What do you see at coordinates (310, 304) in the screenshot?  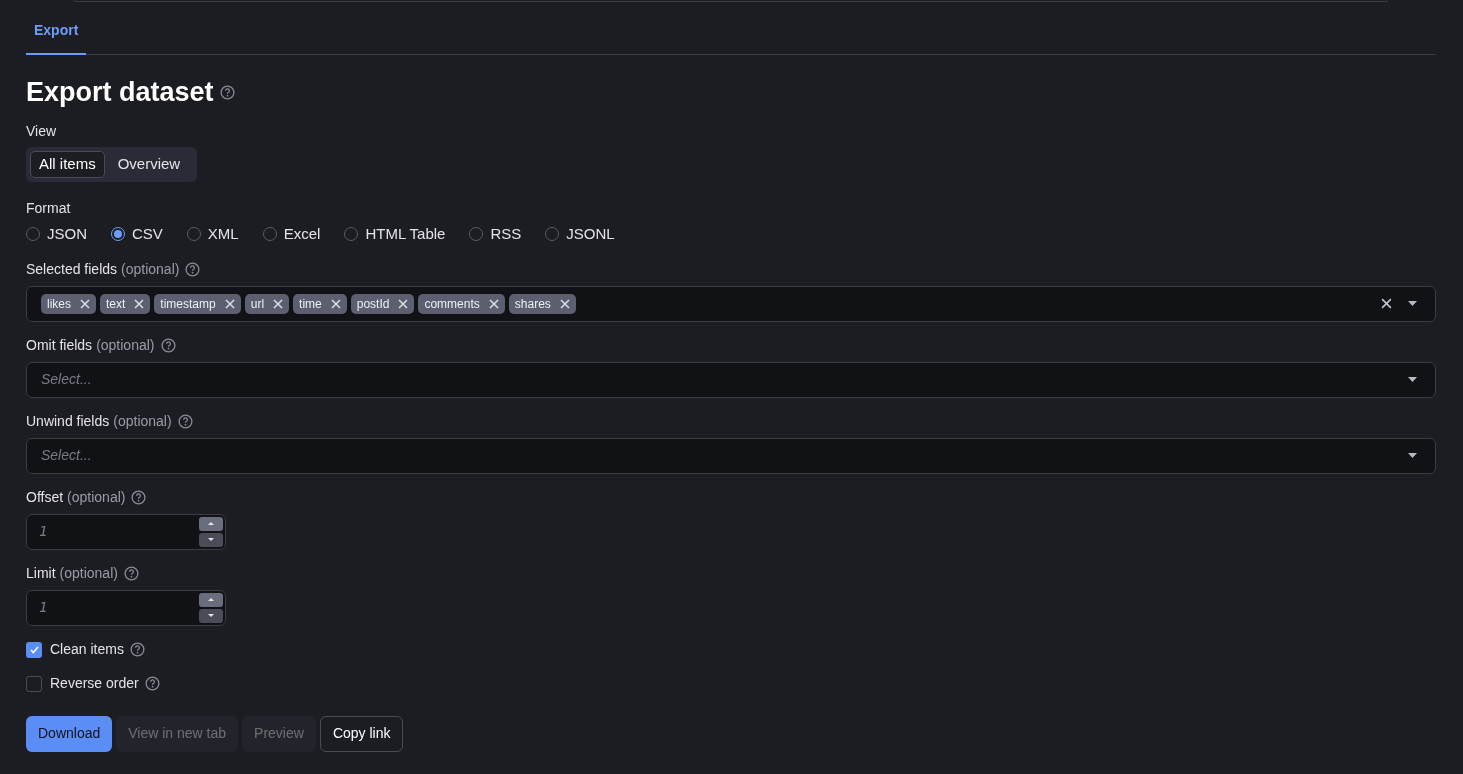 I see `tag-label: time` at bounding box center [310, 304].